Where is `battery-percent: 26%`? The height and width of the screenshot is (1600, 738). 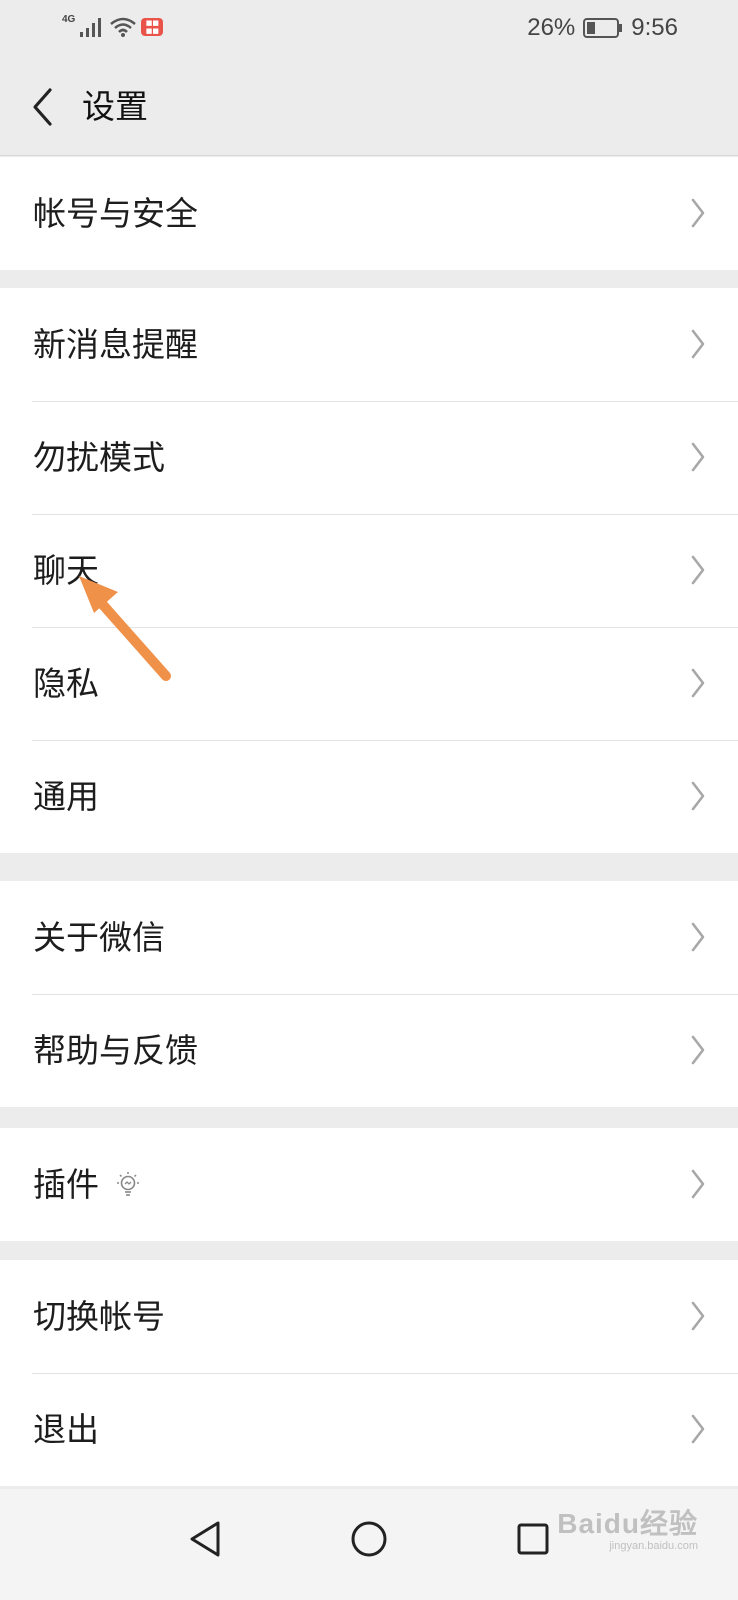 battery-percent: 26% is located at coordinates (551, 27).